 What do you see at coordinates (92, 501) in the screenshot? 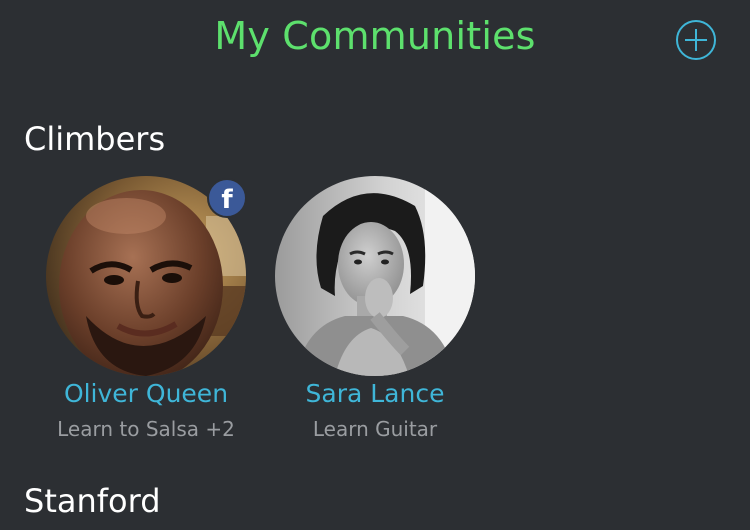
I see `community-title-stanford: Stanford` at bounding box center [92, 501].